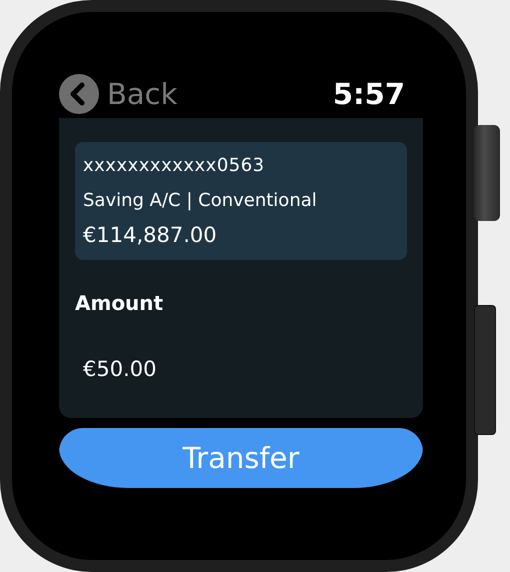  What do you see at coordinates (142, 94) in the screenshot?
I see `back-link: Back` at bounding box center [142, 94].